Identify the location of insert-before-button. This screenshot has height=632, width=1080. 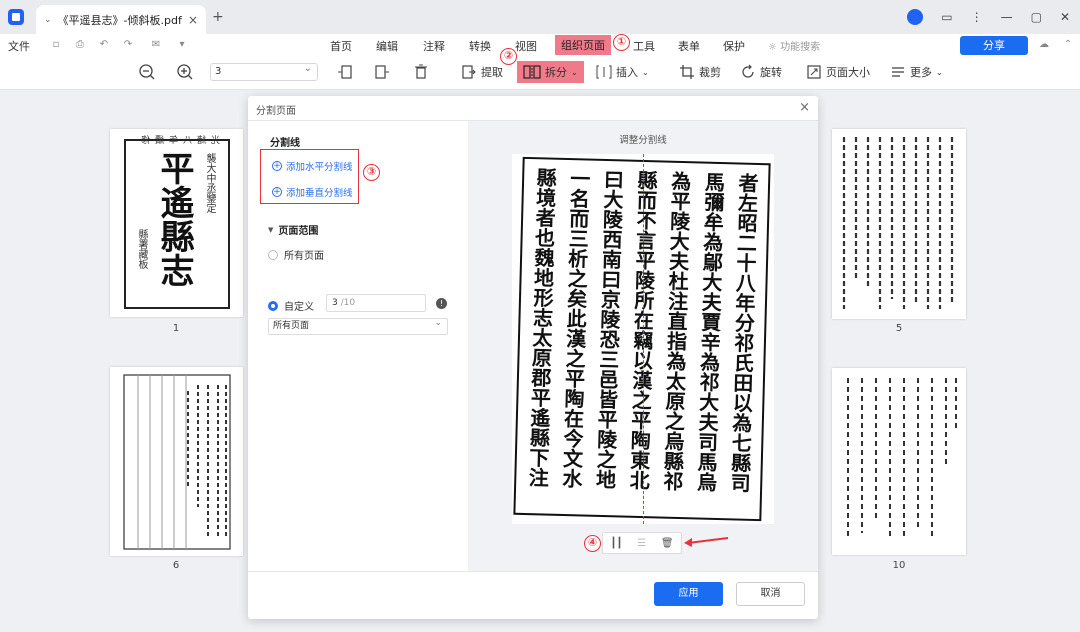
(345, 72).